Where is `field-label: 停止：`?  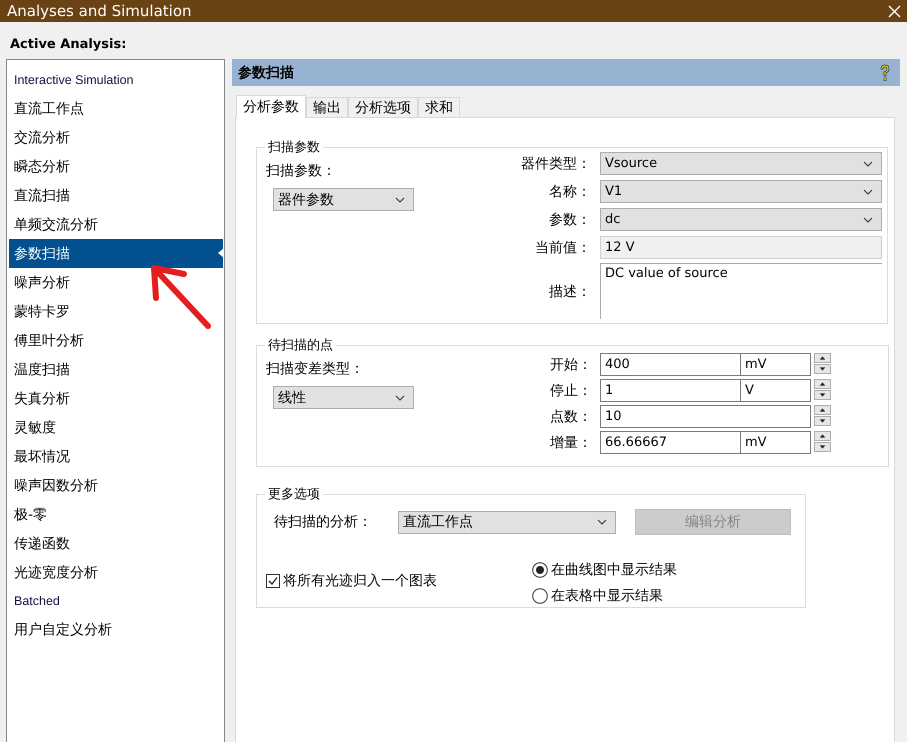
field-label: 停止： is located at coordinates (571, 391).